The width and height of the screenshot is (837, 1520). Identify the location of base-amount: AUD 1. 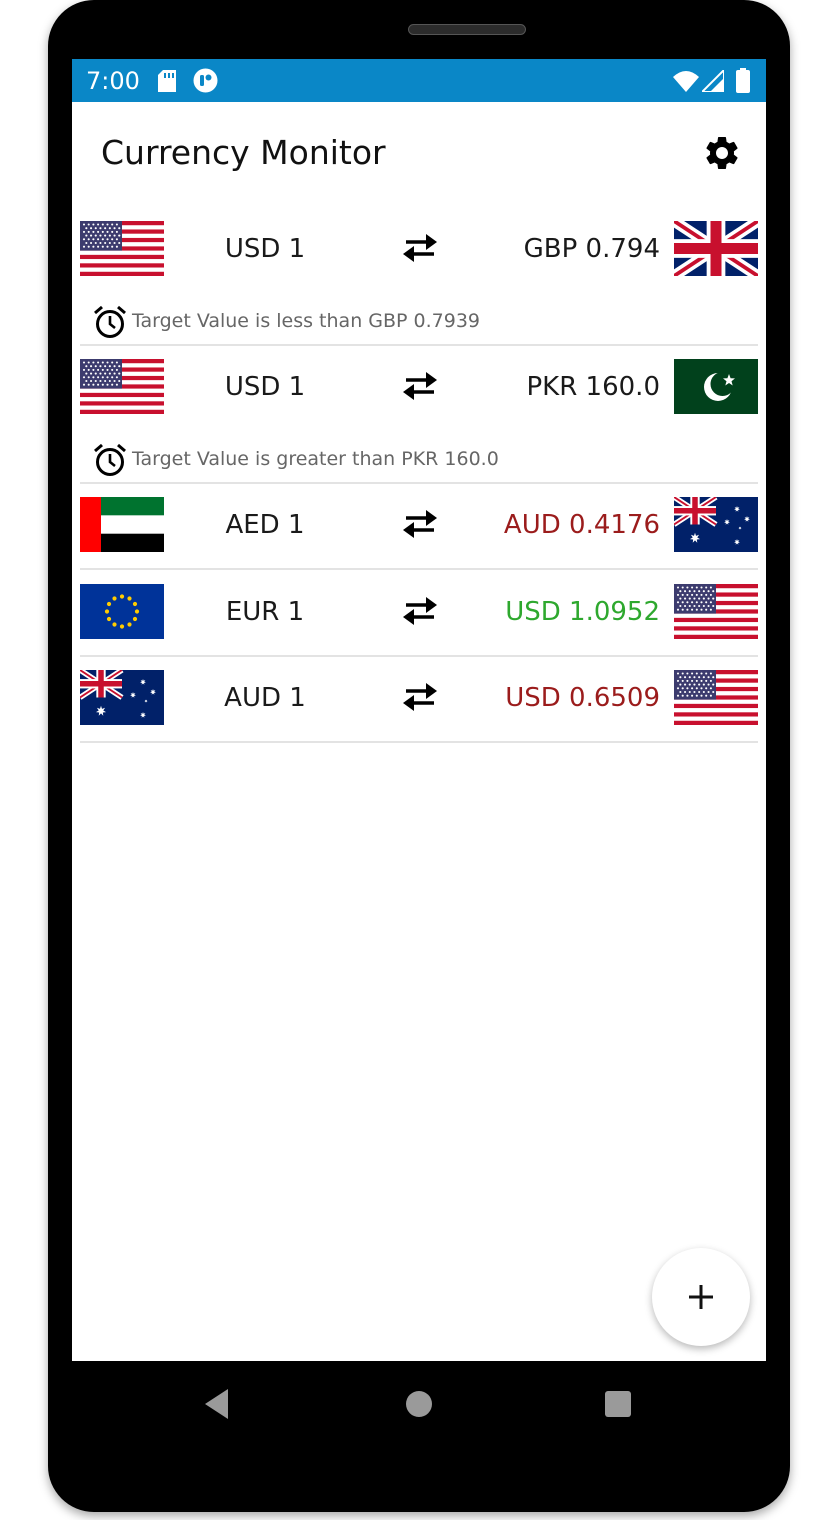
(265, 698).